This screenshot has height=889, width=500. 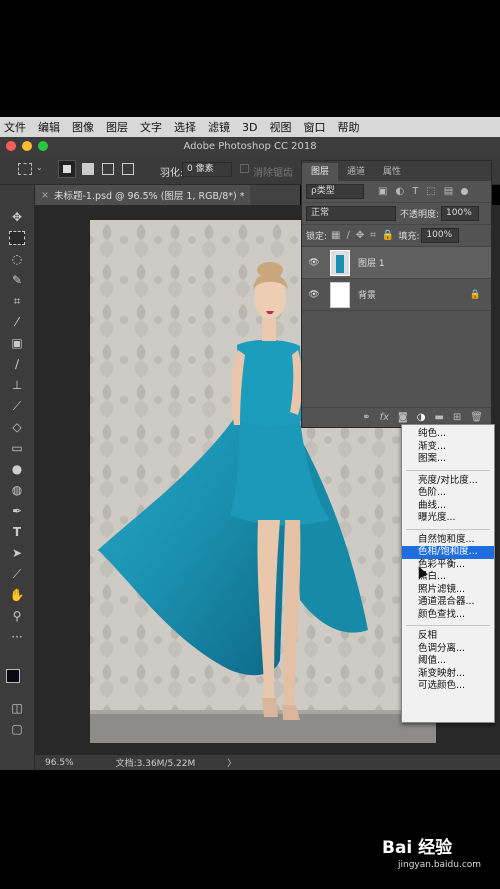 What do you see at coordinates (249, 127) in the screenshot?
I see `menu-3d: 3D` at bounding box center [249, 127].